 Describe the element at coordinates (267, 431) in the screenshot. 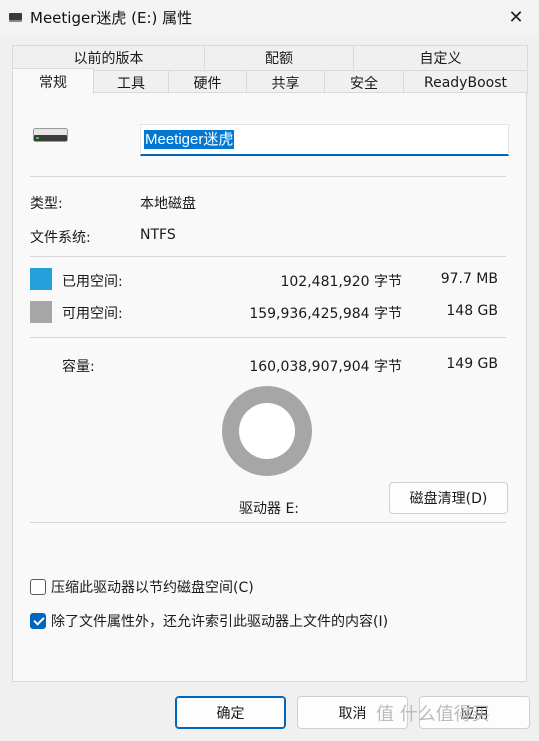

I see `usage-donut-chart` at that location.